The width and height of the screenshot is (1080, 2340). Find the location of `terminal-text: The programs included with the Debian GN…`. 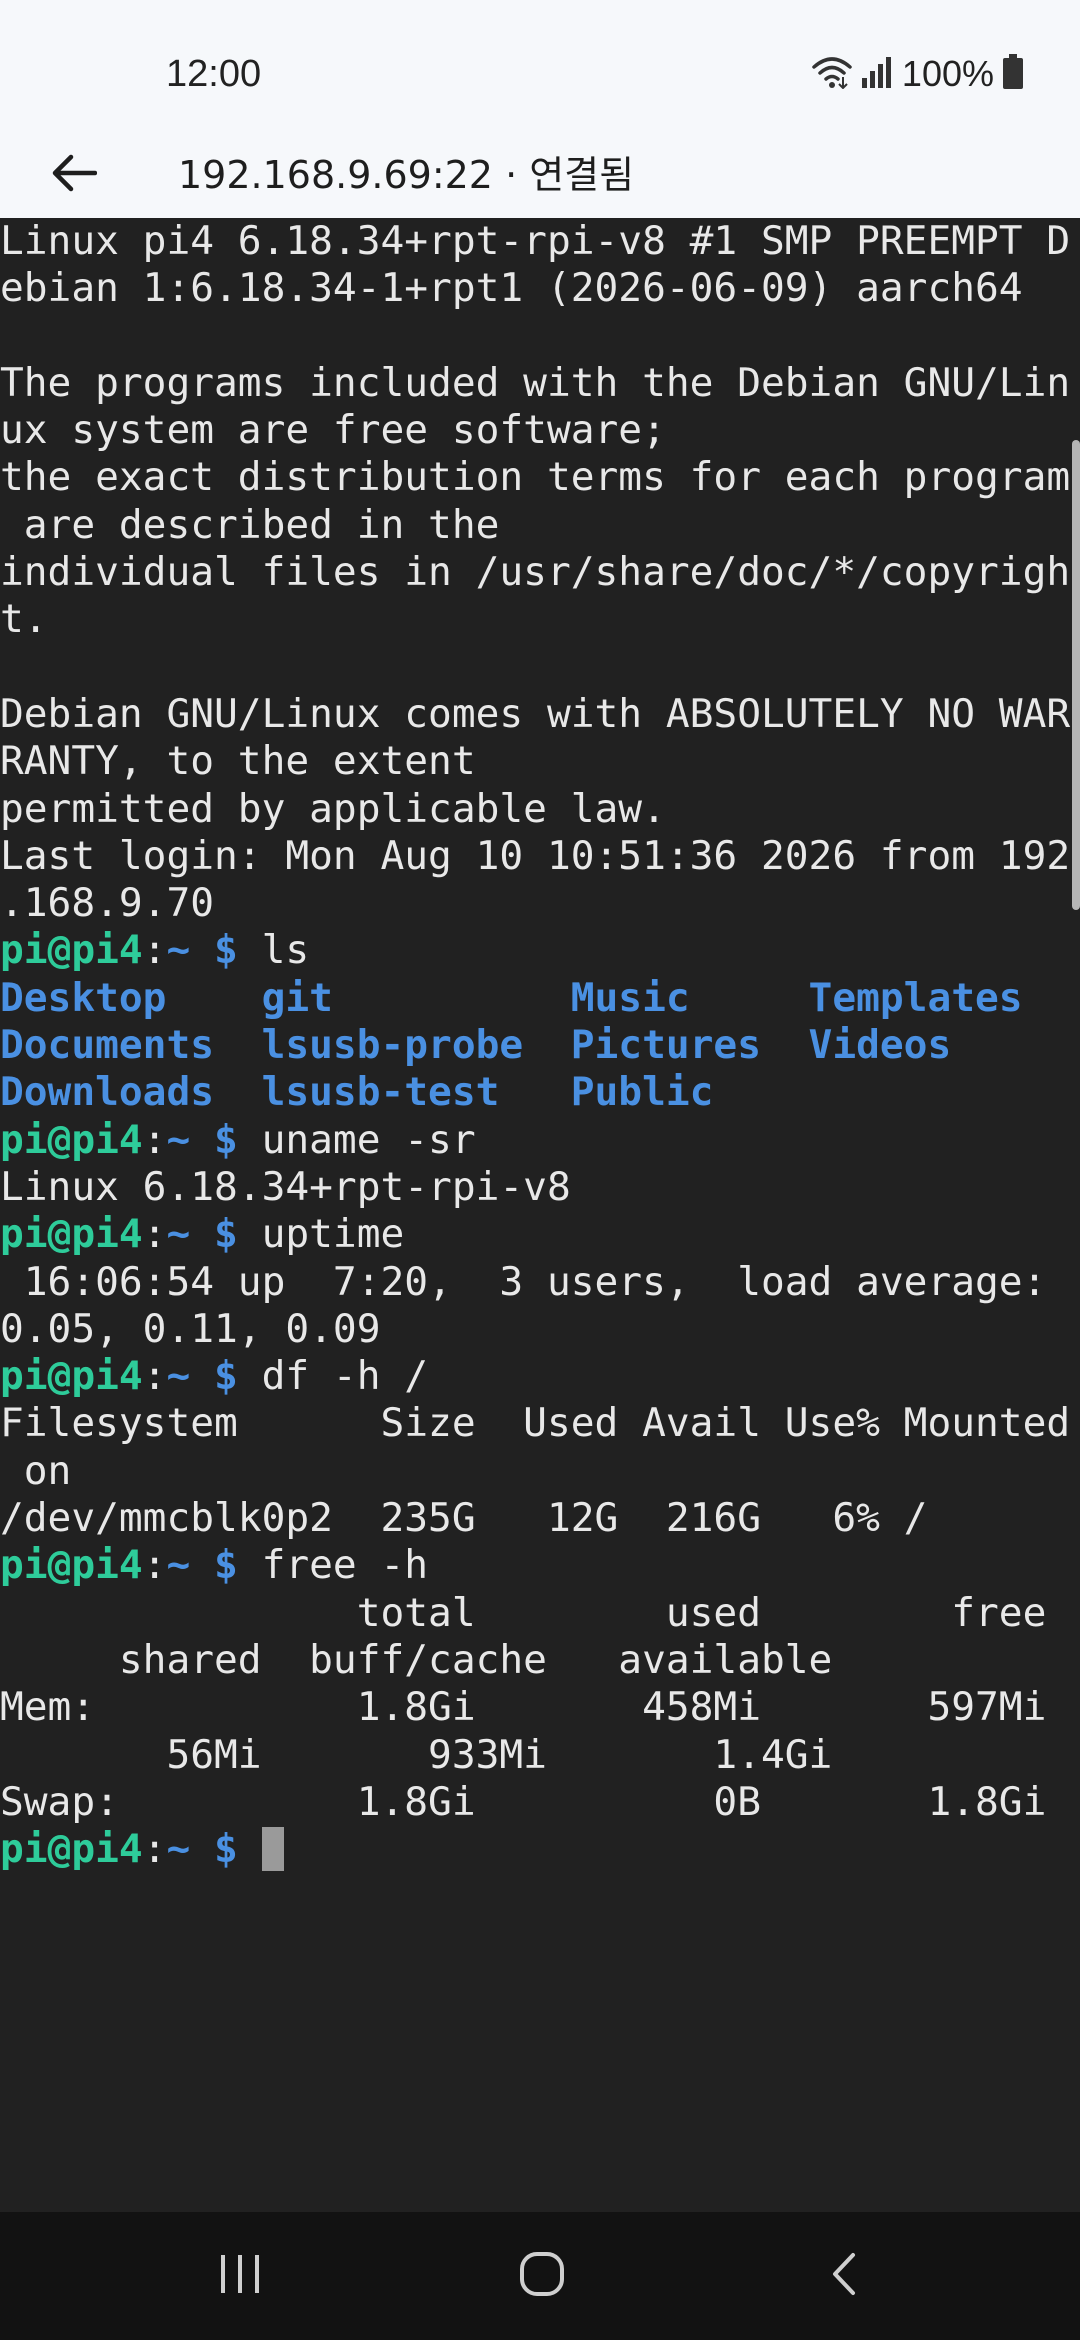

terminal-text: The programs included with the Debian GN… is located at coordinates (535, 382).